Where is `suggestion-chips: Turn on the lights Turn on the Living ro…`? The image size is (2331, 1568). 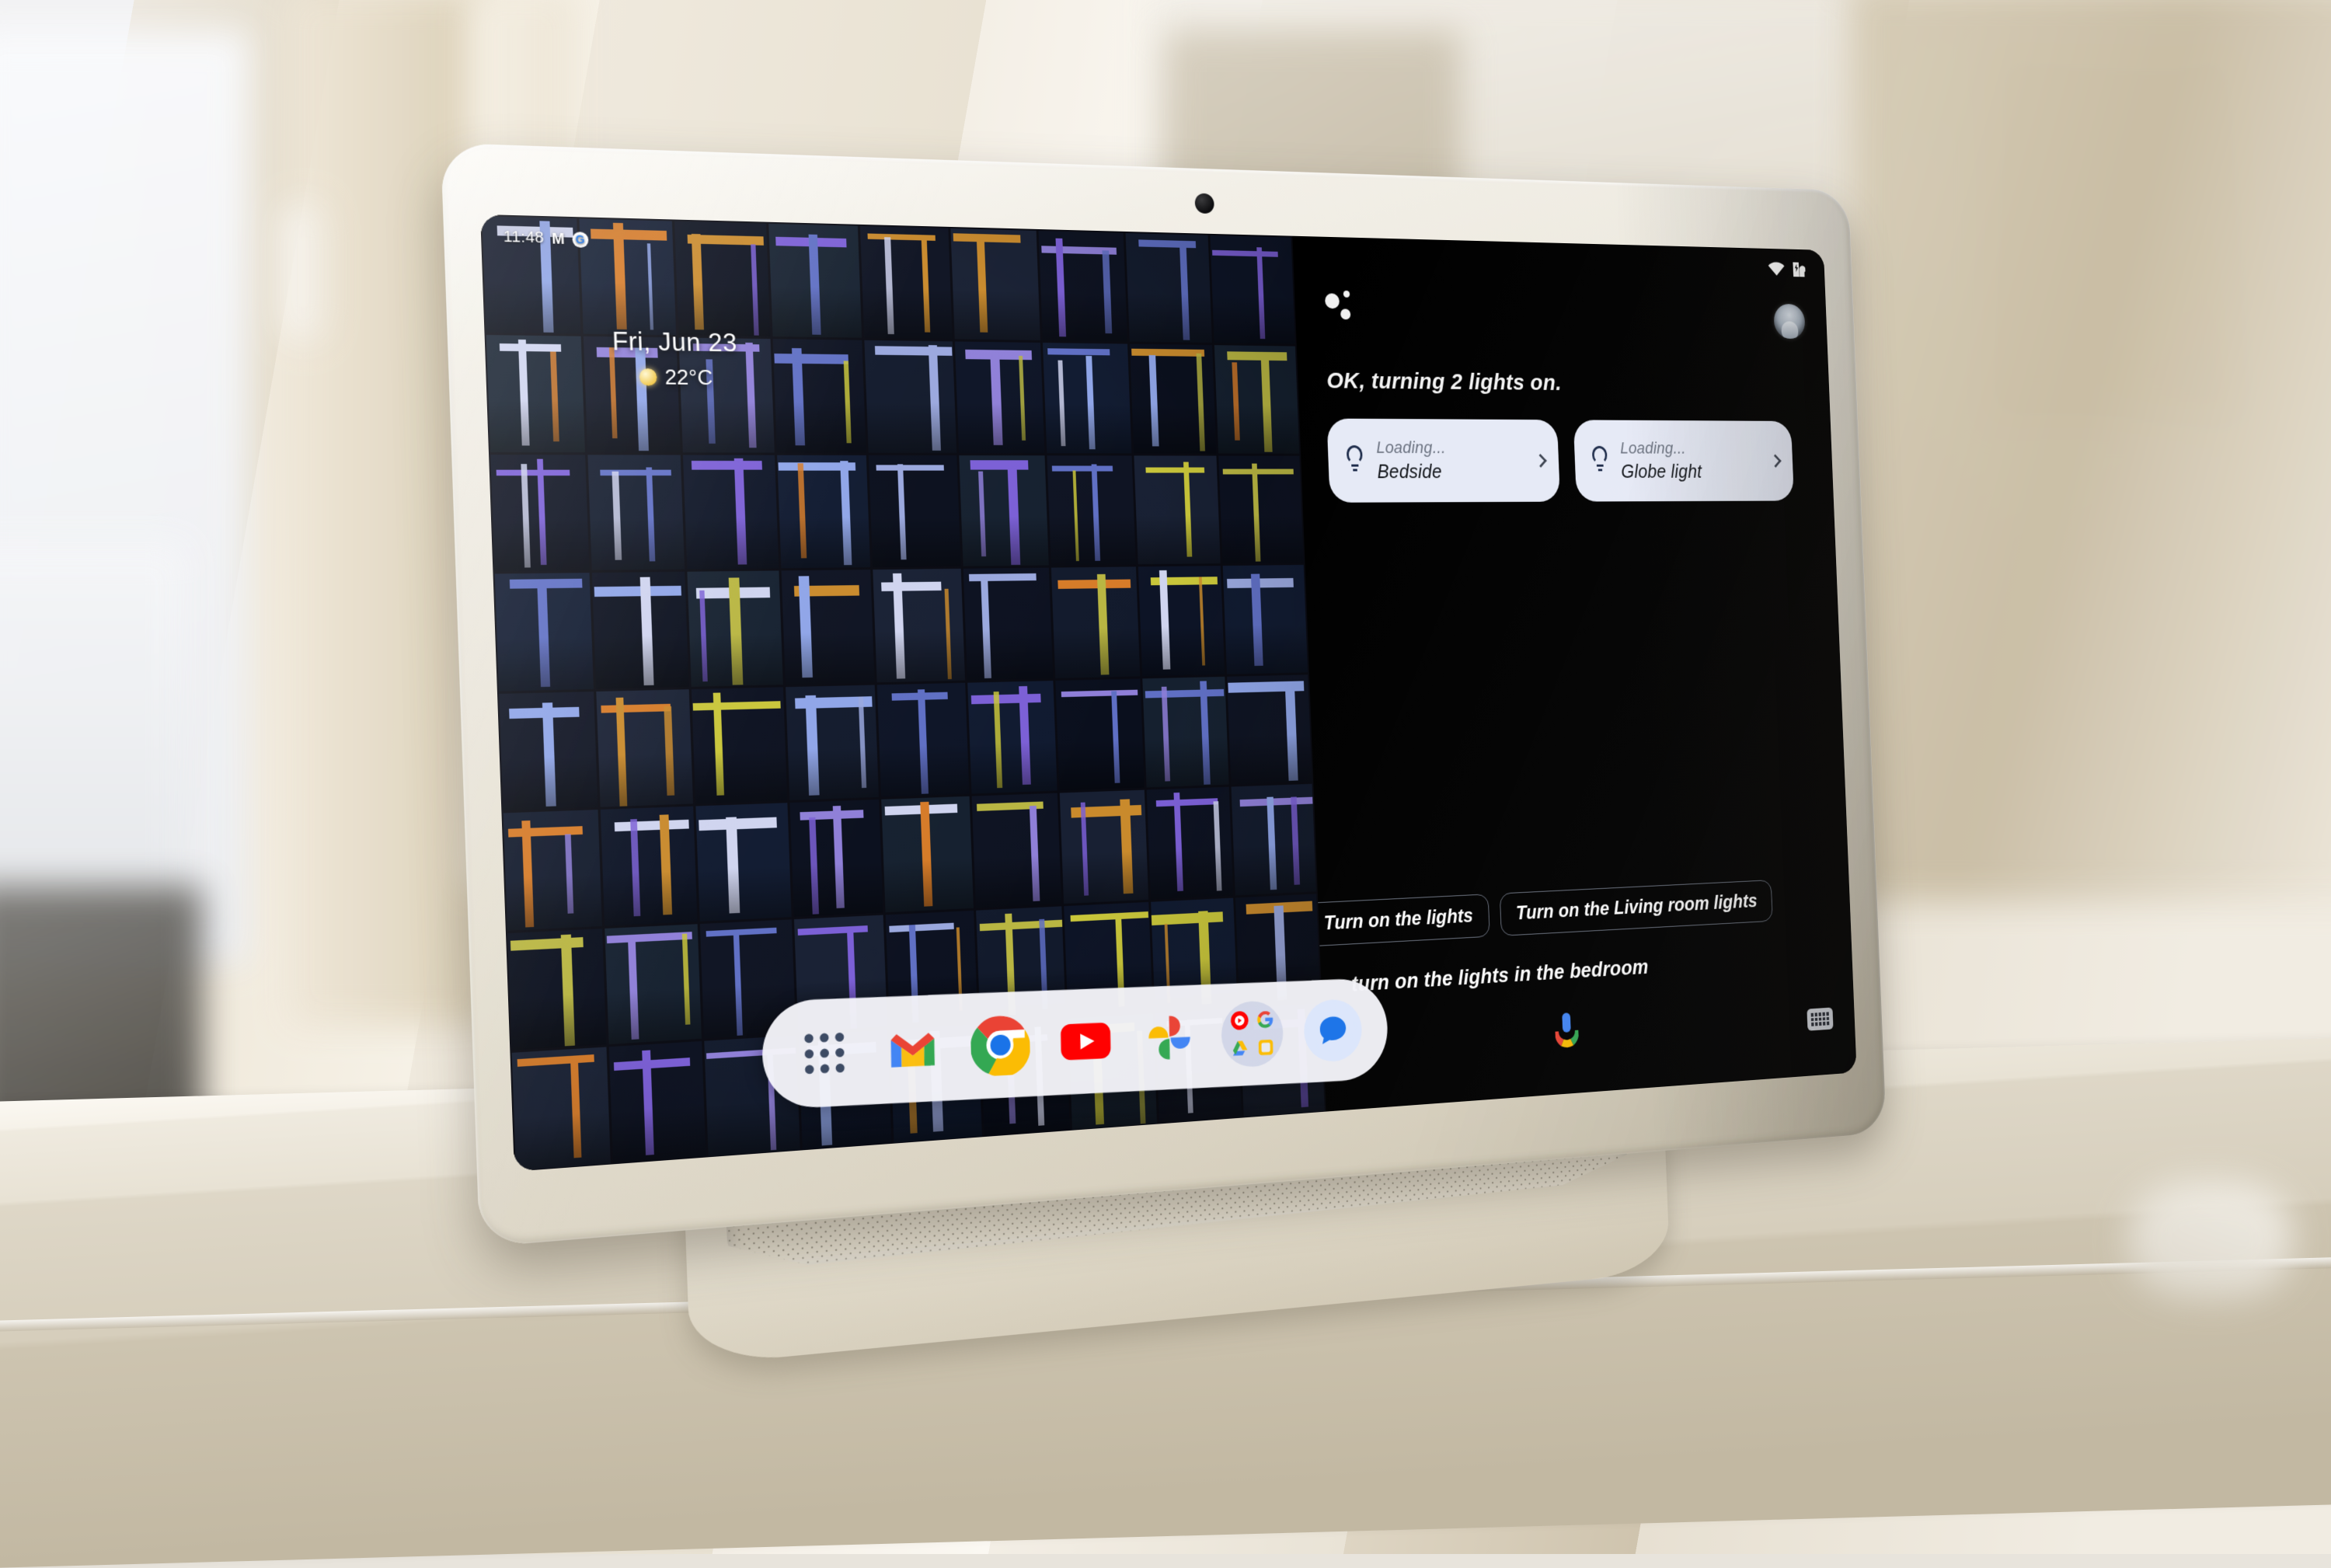 suggestion-chips: Turn on the lights Turn on the Living ro… is located at coordinates (1539, 913).